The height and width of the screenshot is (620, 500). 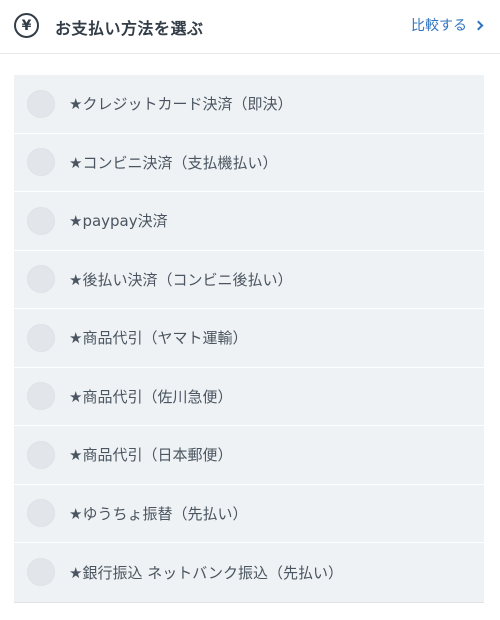 What do you see at coordinates (206, 572) in the screenshot?
I see `payment-option-label: ★銀行振込 ネットバンク振込（先払い）` at bounding box center [206, 572].